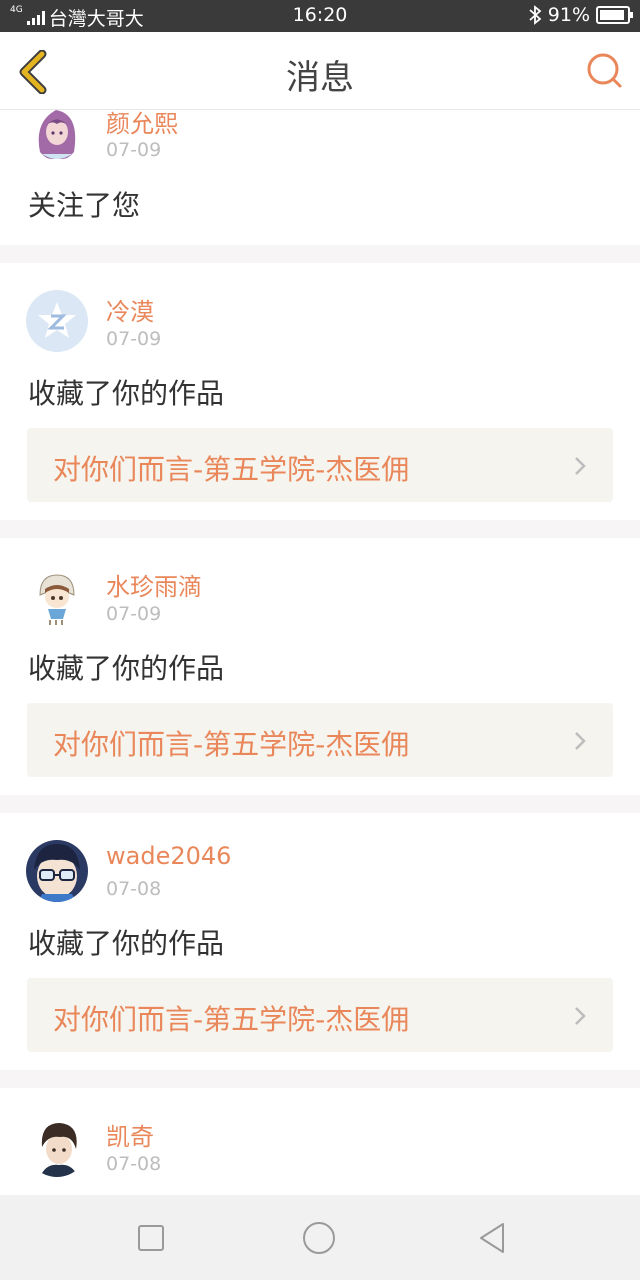 Image resolution: width=640 pixels, height=1280 pixels. I want to click on status-bar: 4G 台灣大哥大 16:20 91%, so click(320, 16).